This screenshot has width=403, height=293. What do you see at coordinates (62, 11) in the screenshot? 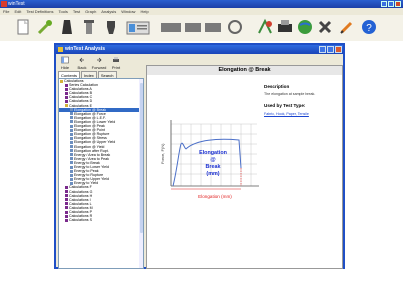
I see `menu-tools: Tools` at bounding box center [62, 11].